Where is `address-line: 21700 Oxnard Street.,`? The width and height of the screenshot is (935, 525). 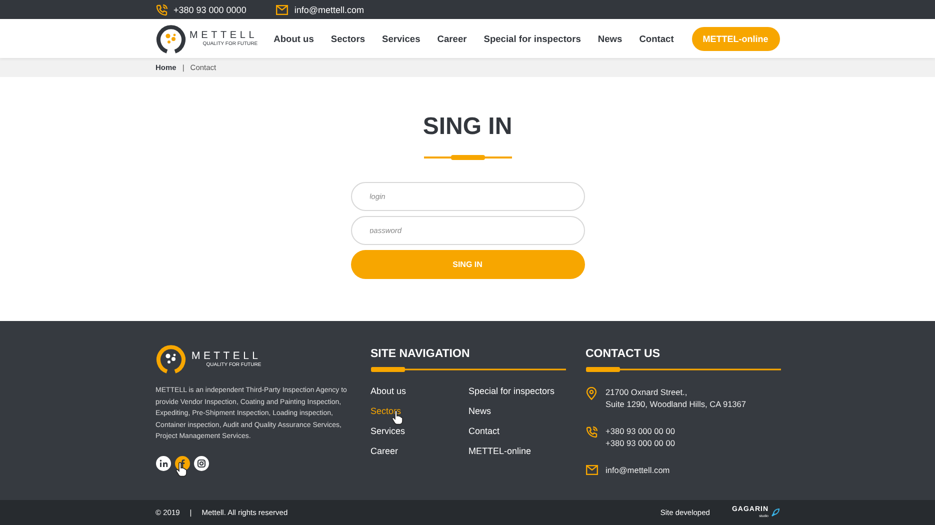
address-line: 21700 Oxnard Street., is located at coordinates (647, 392).